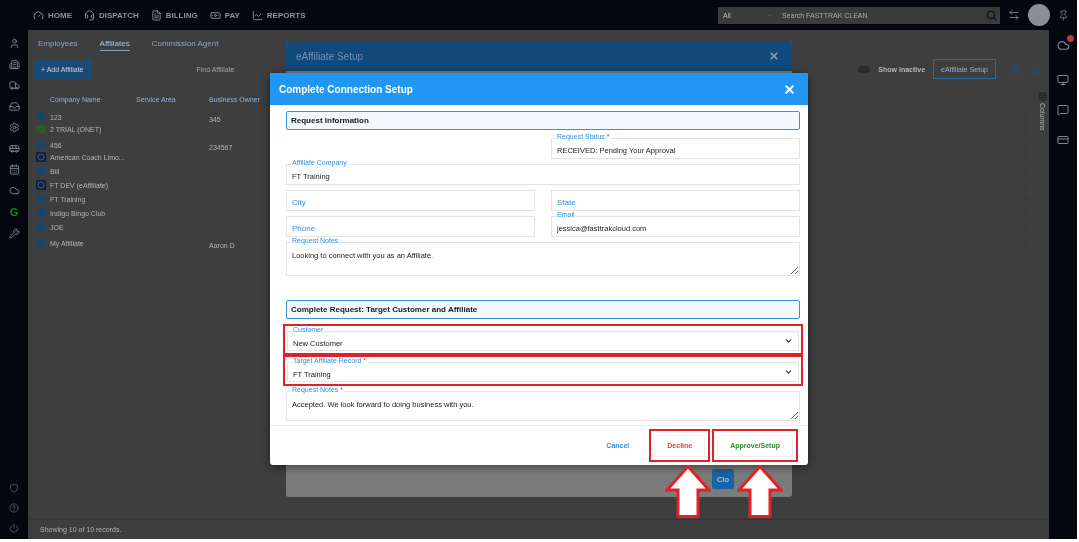 This screenshot has width=1079, height=542. Describe the element at coordinates (257, 15) in the screenshot. I see `chart-icon` at that location.